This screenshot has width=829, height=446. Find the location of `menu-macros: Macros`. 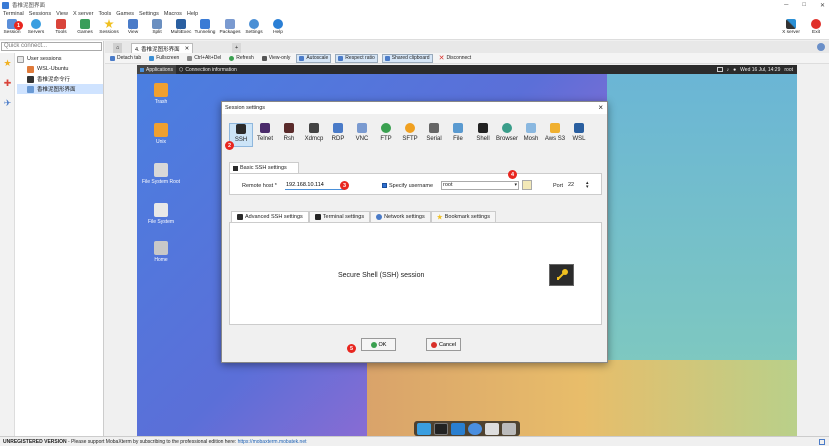

menu-macros: Macros is located at coordinates (173, 14).